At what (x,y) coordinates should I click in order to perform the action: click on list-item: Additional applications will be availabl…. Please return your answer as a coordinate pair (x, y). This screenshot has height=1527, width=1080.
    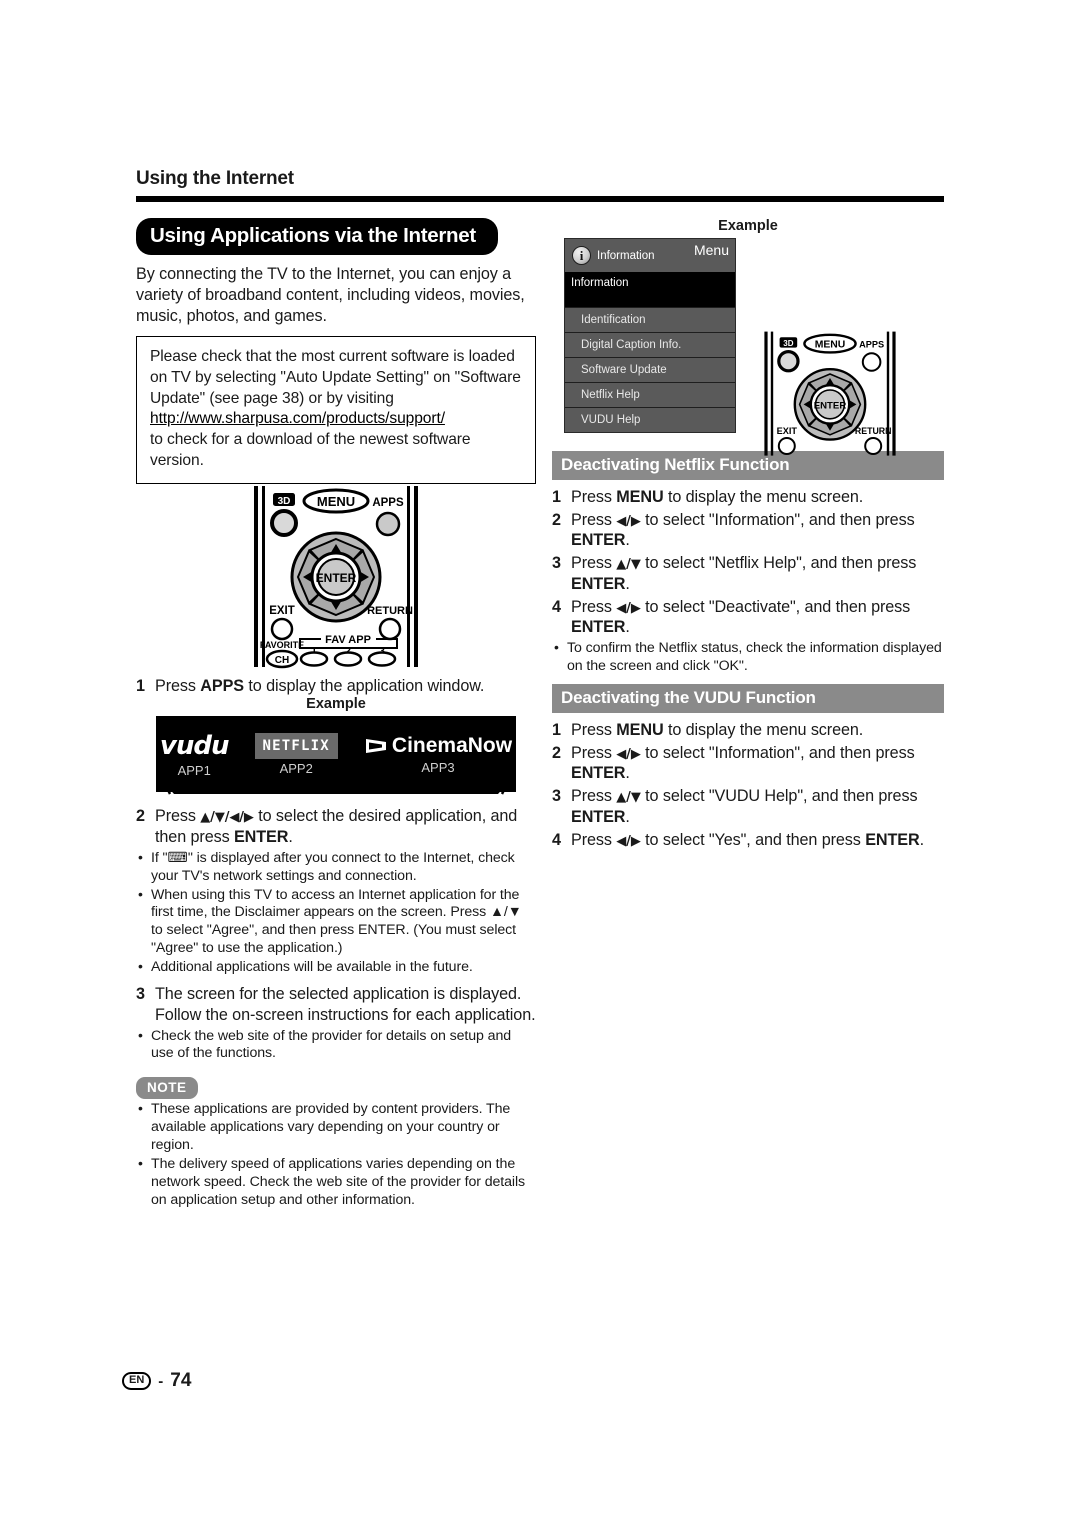
    Looking at the image, I should click on (336, 967).